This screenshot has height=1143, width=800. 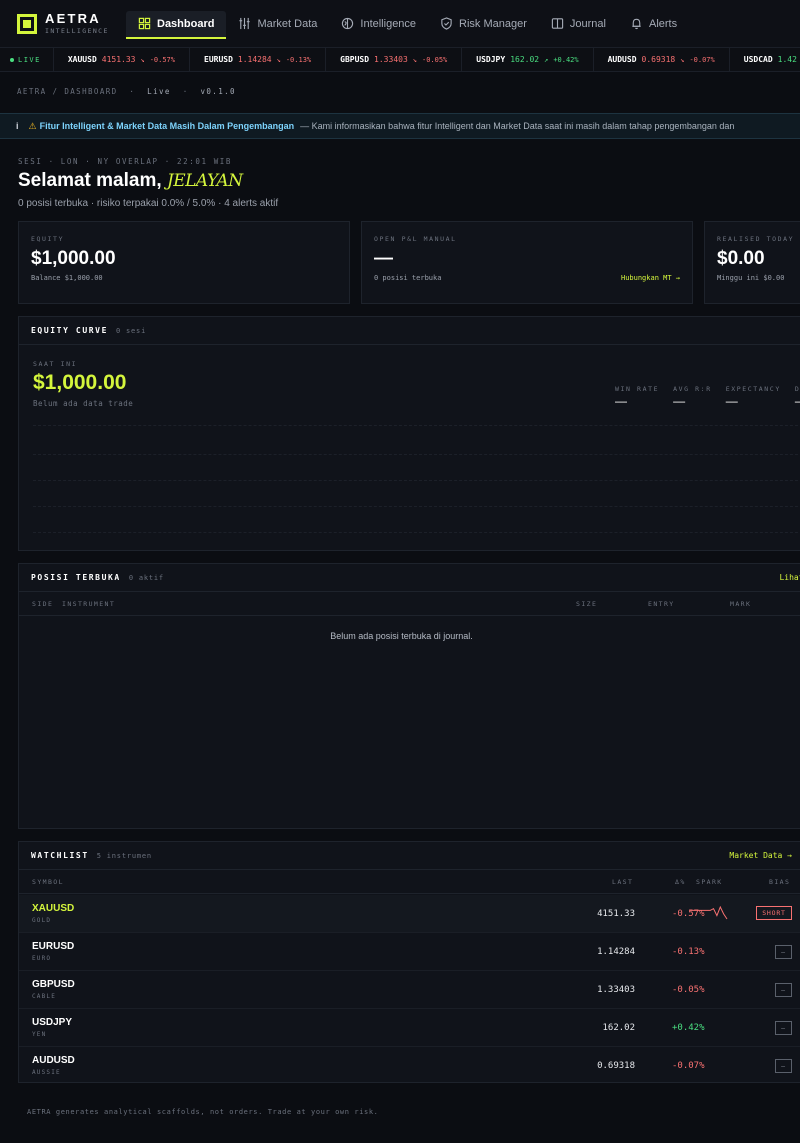 I want to click on equity-card: EQUITY $1,000.00 Balance $1,000.00, so click(x=184, y=262).